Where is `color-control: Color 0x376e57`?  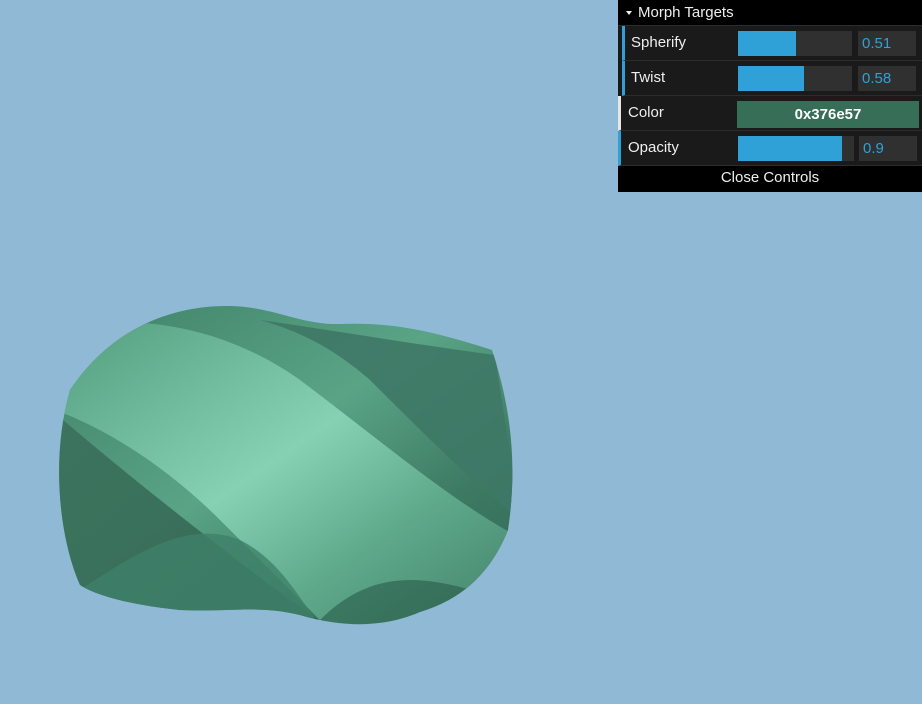 color-control: Color 0x376e57 is located at coordinates (770, 113).